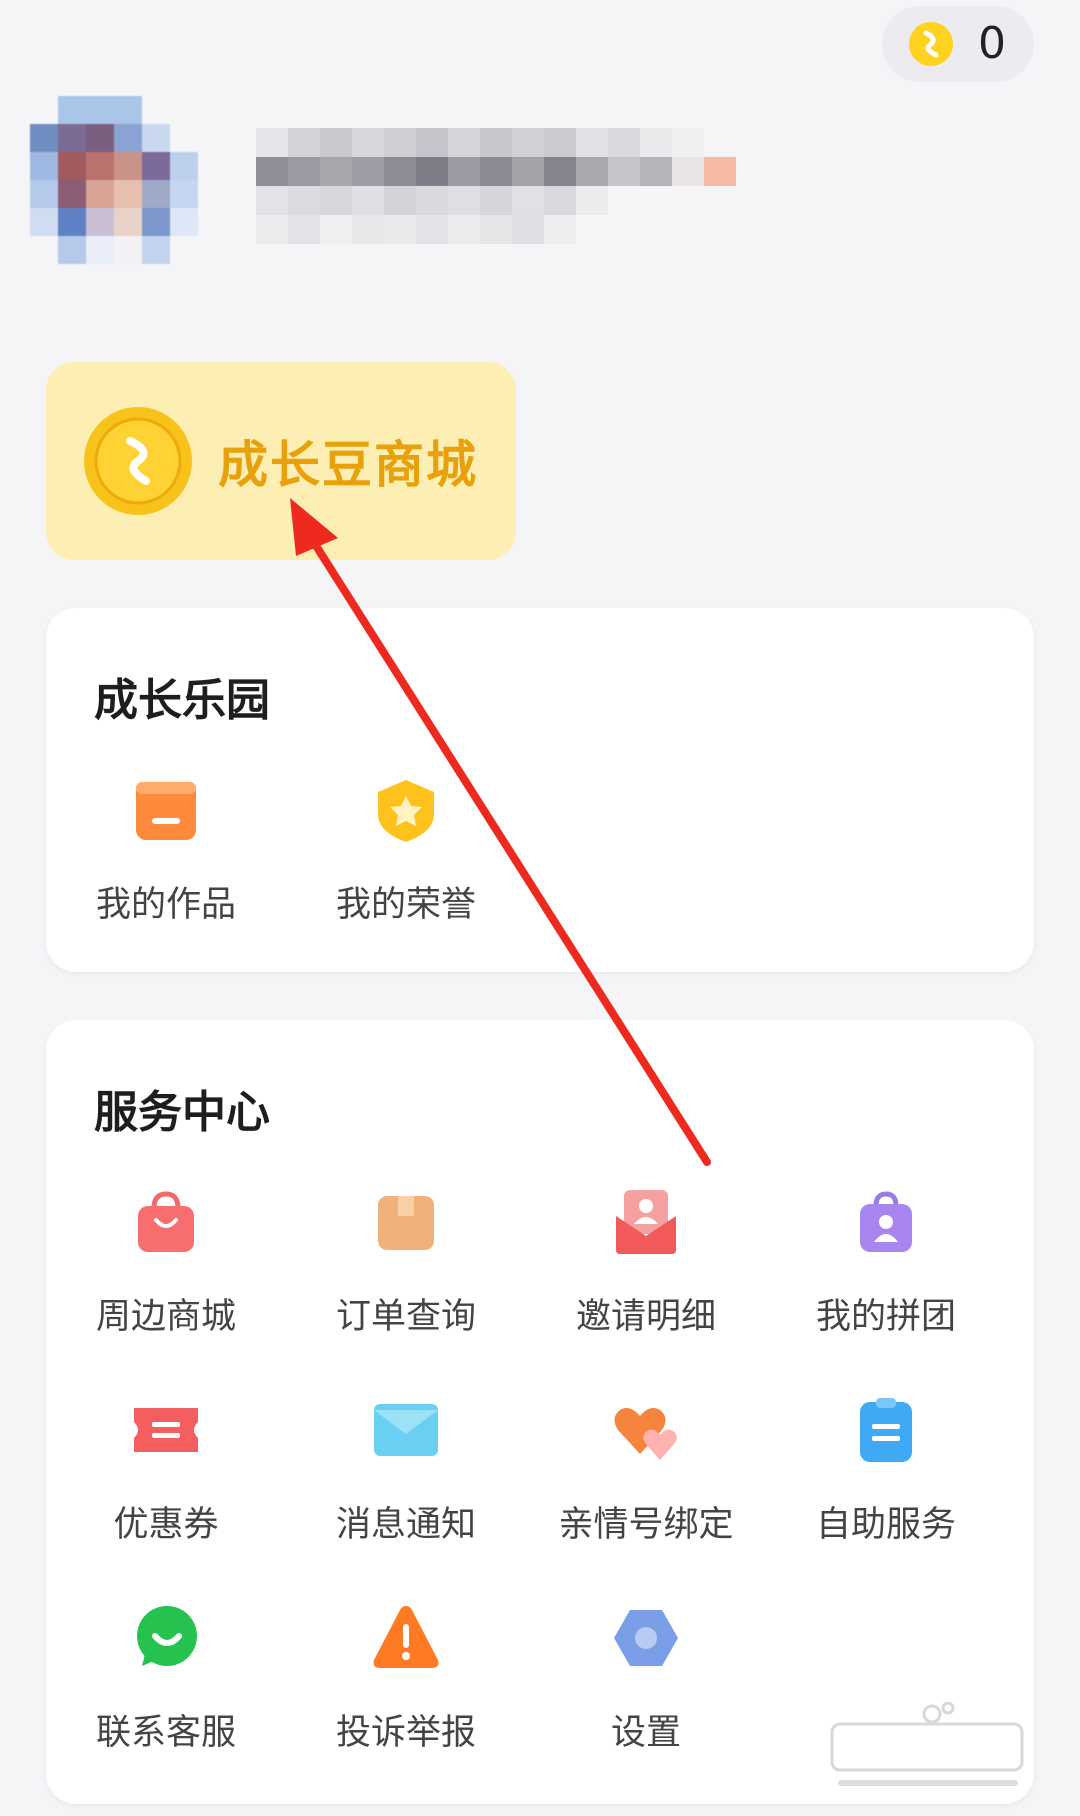  I want to click on family-binding-item: 亲情号绑定, so click(646, 1470).